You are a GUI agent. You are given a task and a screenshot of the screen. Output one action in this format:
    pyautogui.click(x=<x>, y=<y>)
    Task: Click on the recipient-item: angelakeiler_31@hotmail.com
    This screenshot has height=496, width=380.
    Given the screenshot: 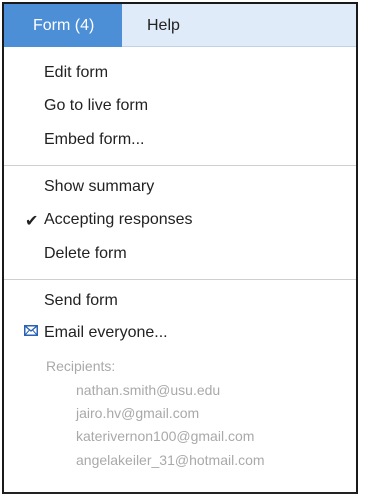 What is the action you would take?
    pyautogui.click(x=170, y=460)
    